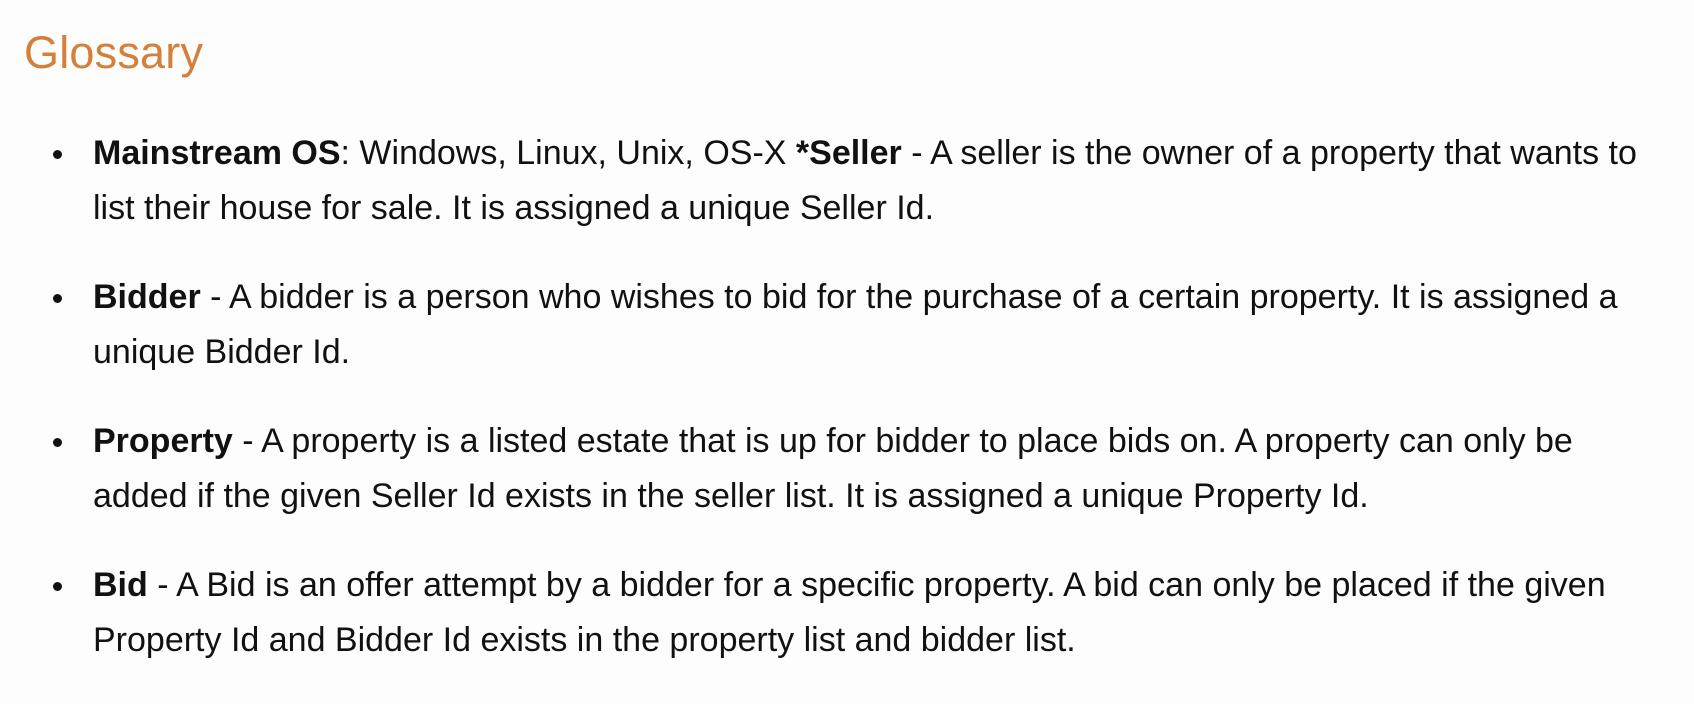 This screenshot has height=704, width=1694. Describe the element at coordinates (114, 52) in the screenshot. I see `glossary-heading: Glossary` at that location.